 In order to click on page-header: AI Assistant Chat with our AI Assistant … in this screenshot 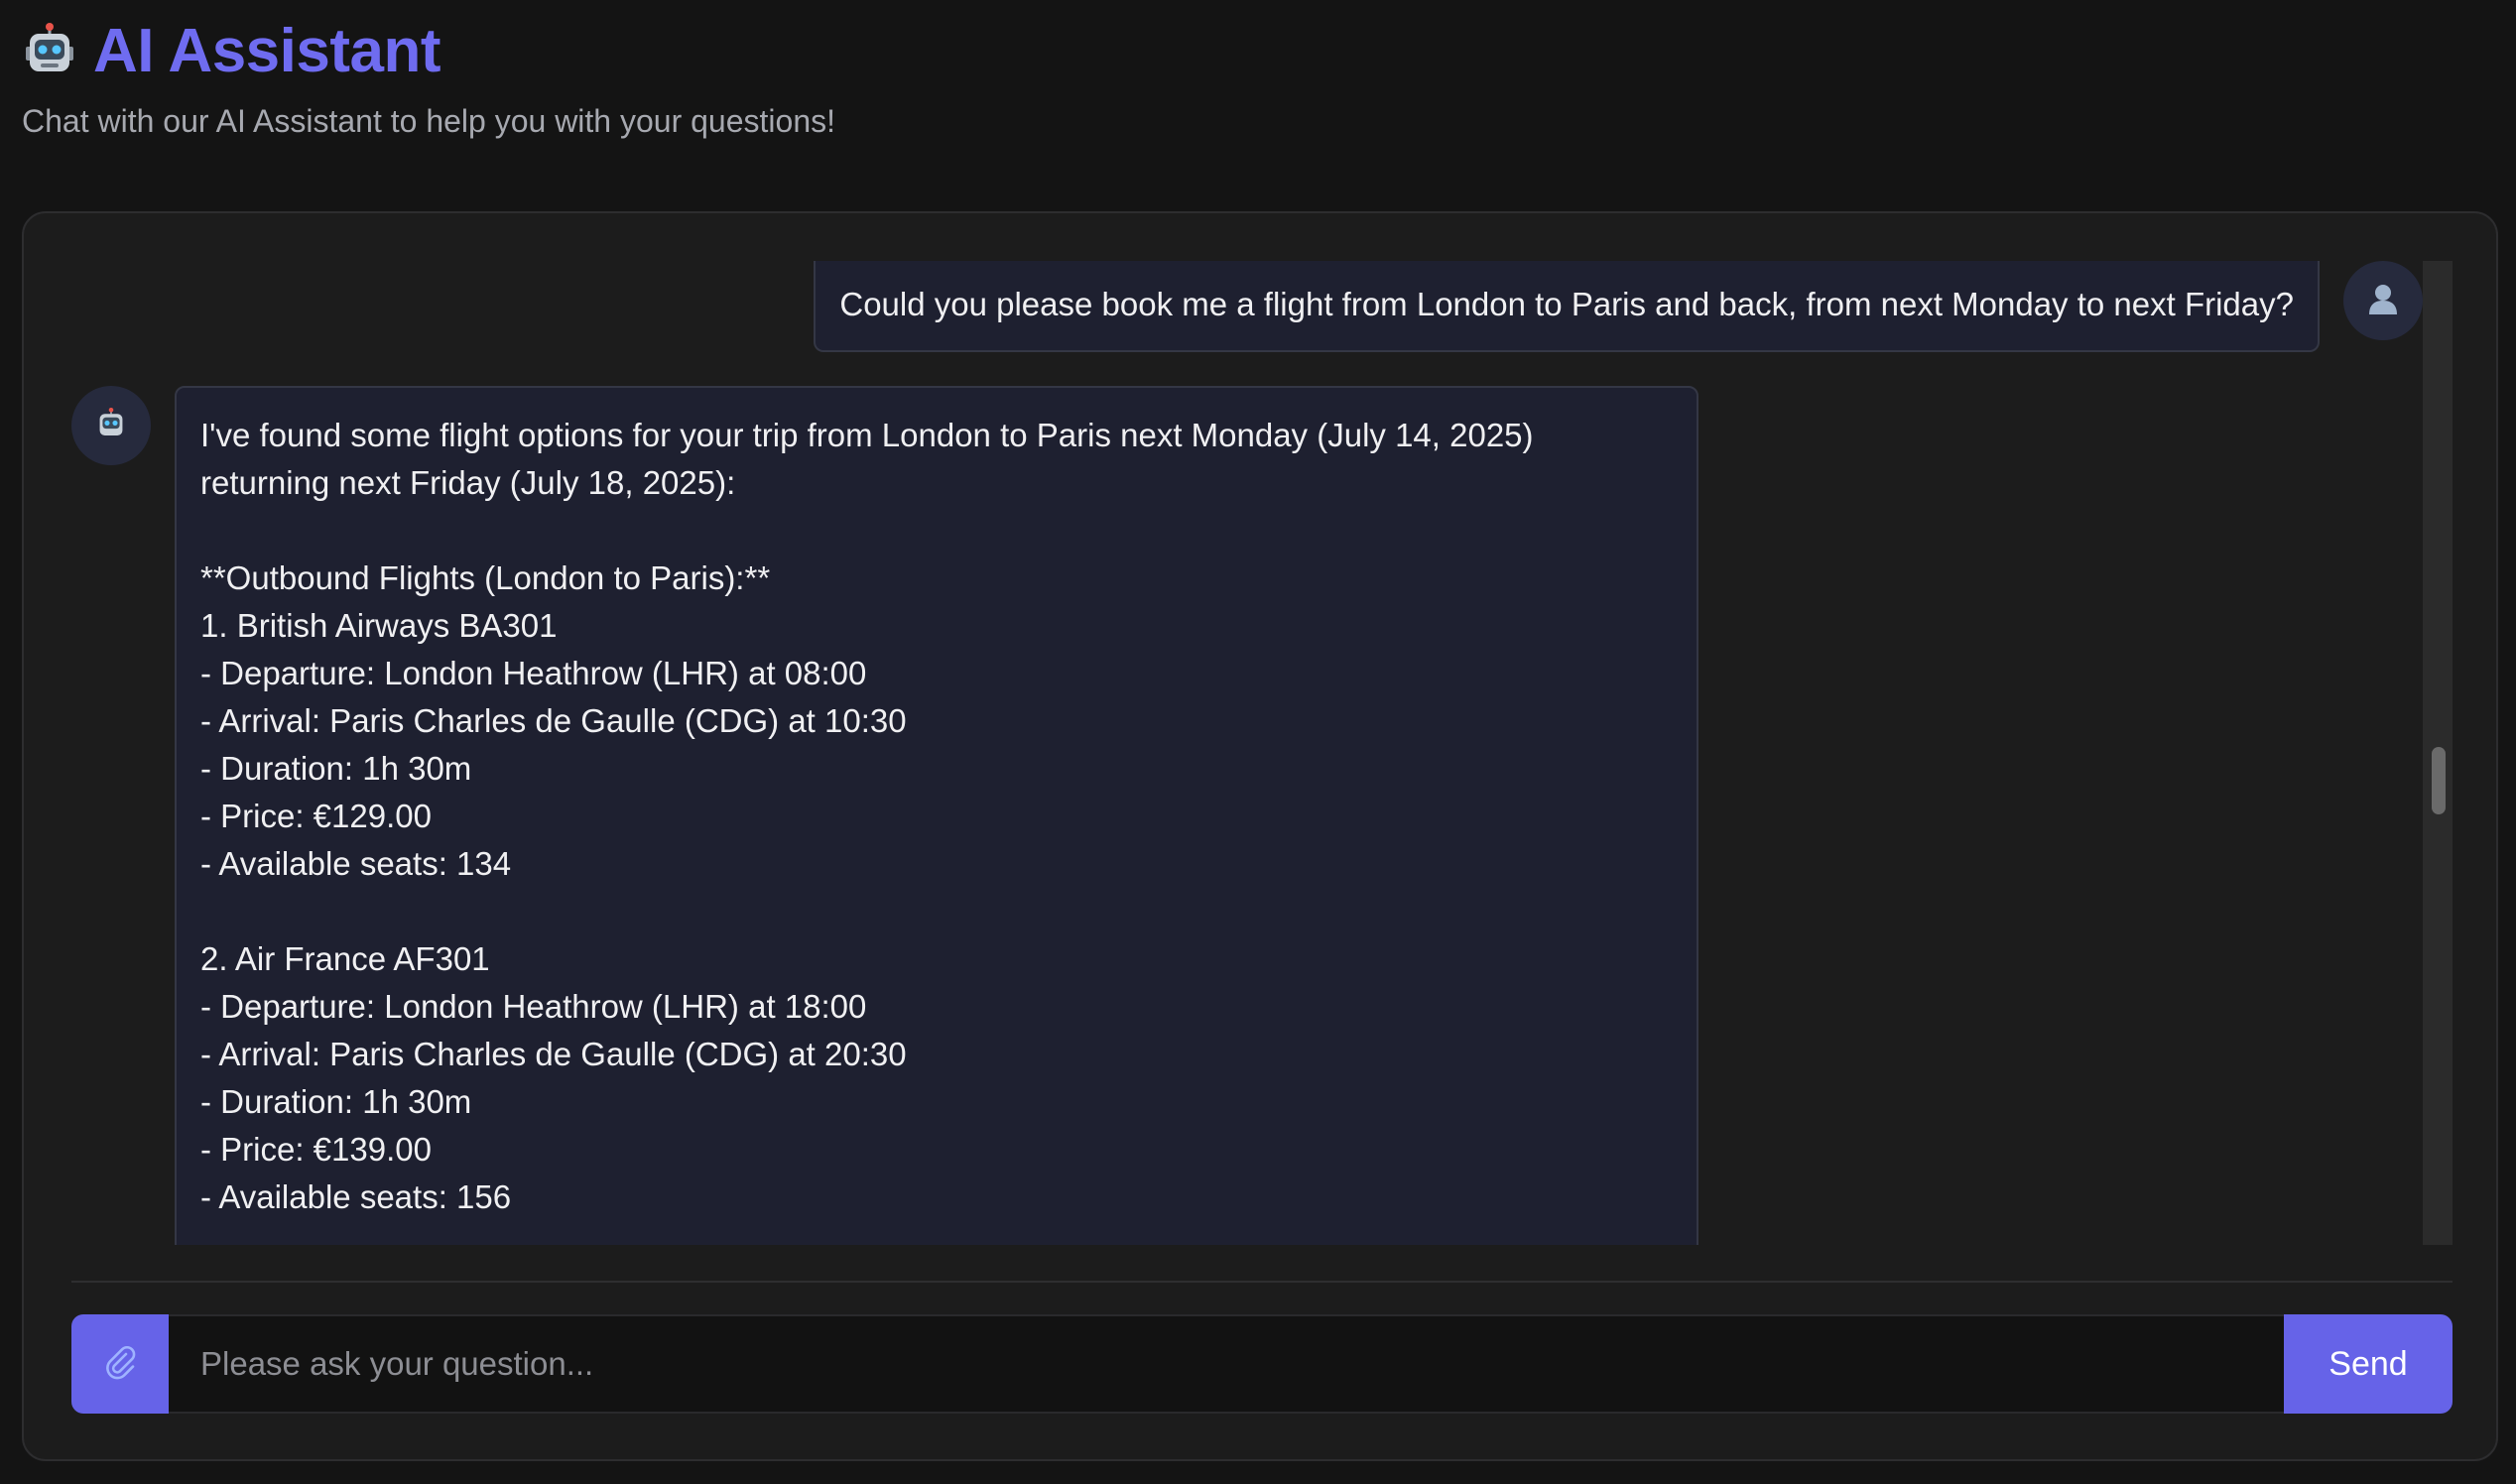, I will do `click(428, 77)`.